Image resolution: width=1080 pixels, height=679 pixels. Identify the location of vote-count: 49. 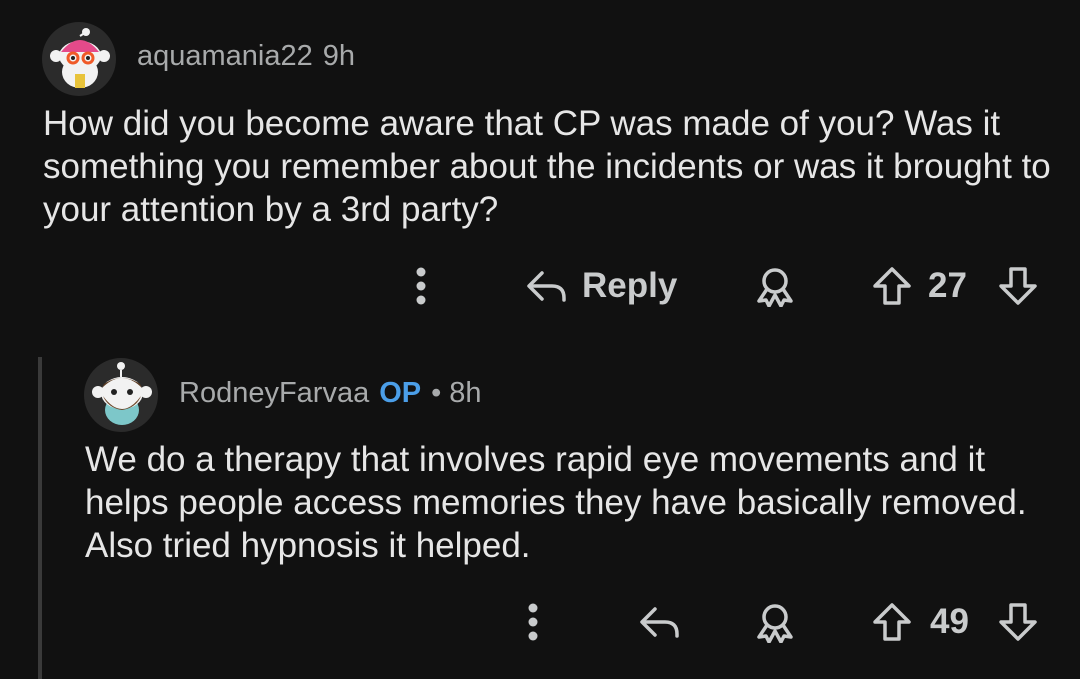
(949, 621).